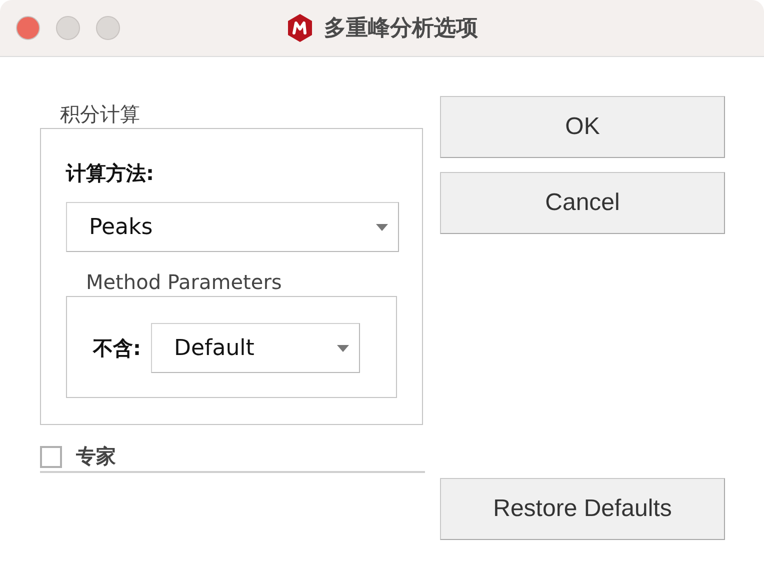 Image resolution: width=764 pixels, height=582 pixels. I want to click on field-label: 不含:, so click(117, 348).